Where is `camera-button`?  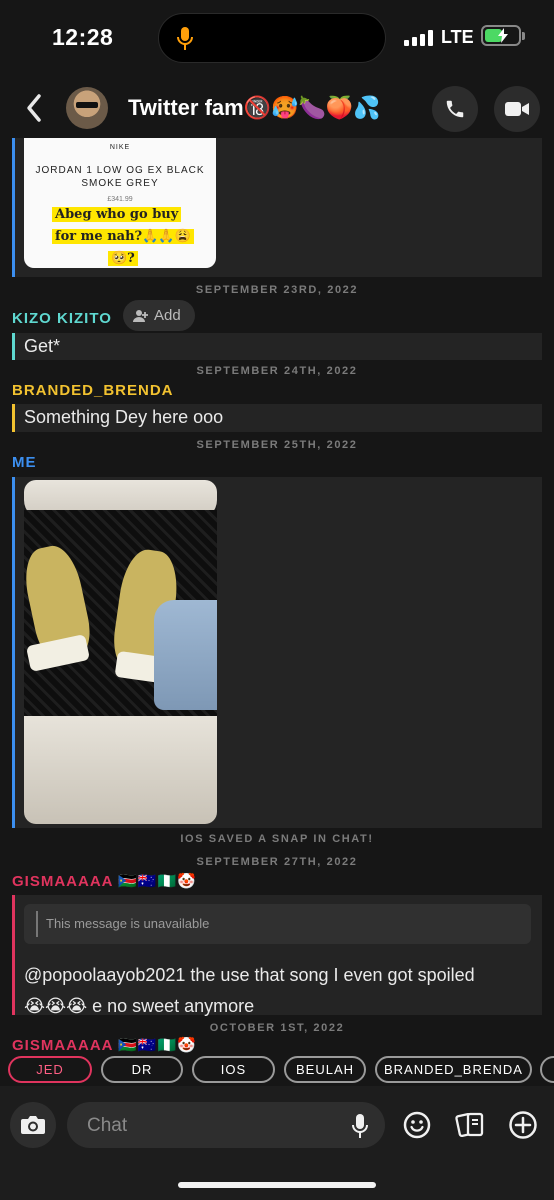 camera-button is located at coordinates (33, 1125).